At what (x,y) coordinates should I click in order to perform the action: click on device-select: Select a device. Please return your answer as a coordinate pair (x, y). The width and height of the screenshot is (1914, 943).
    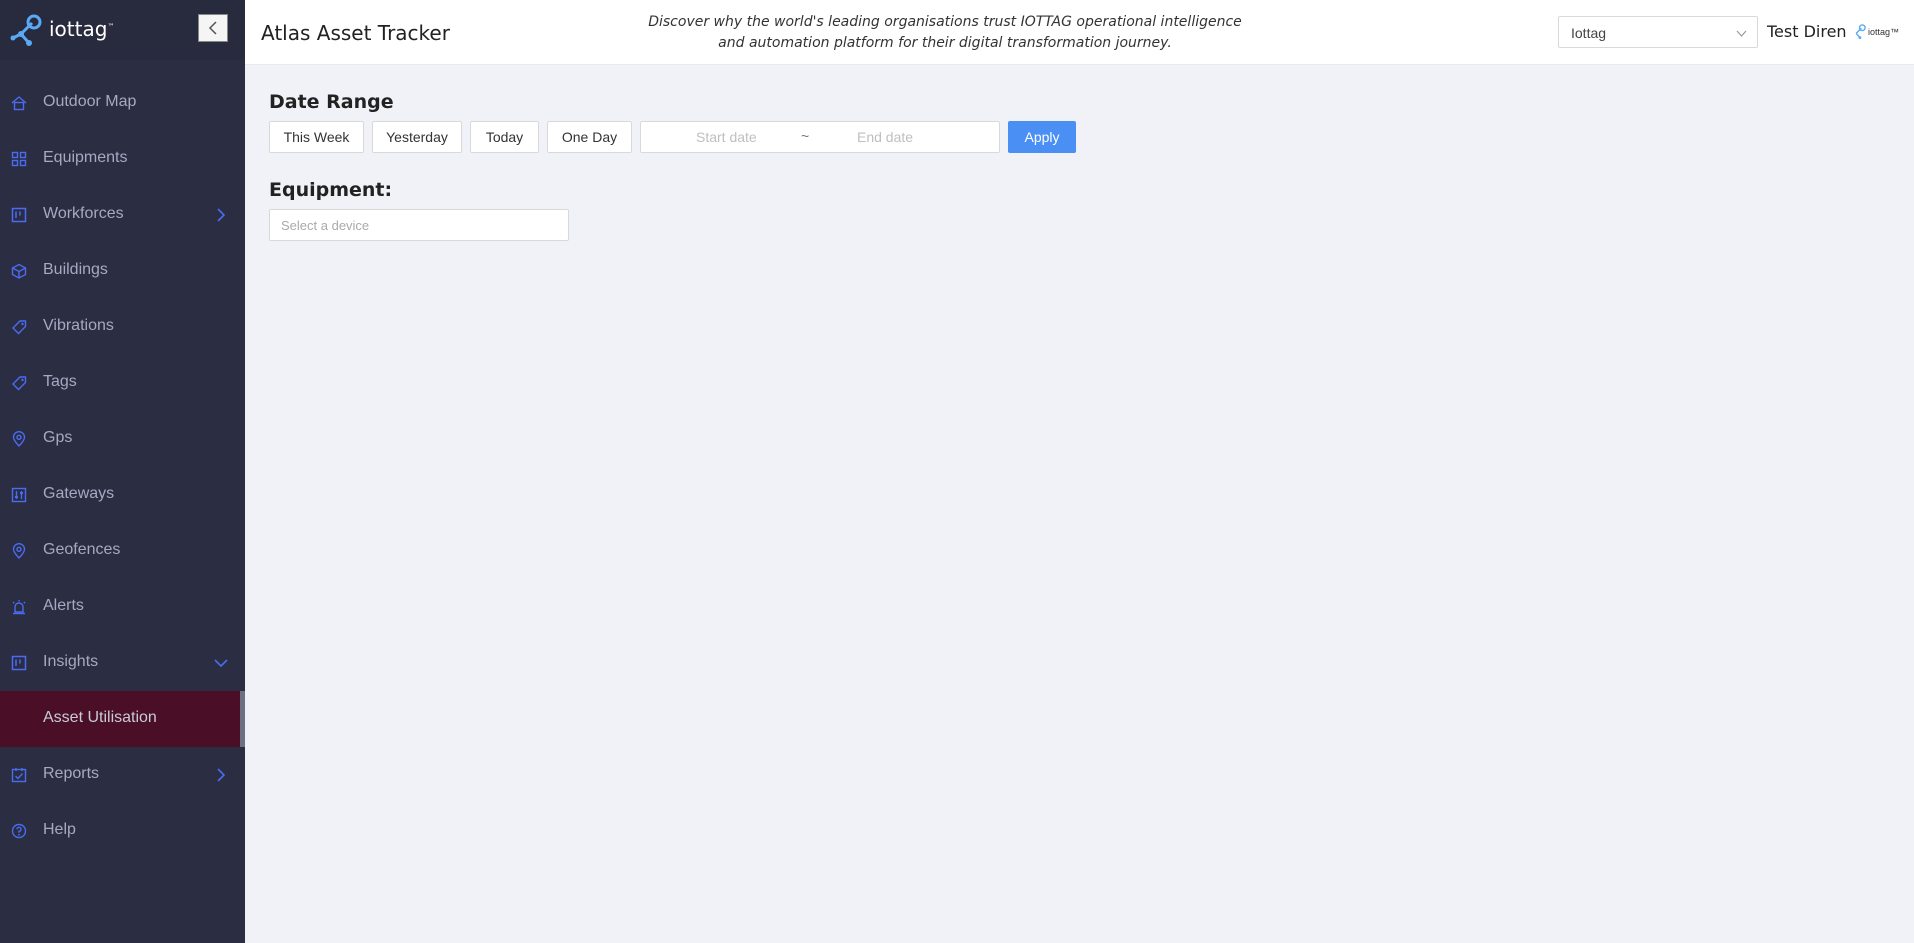
    Looking at the image, I should click on (419, 225).